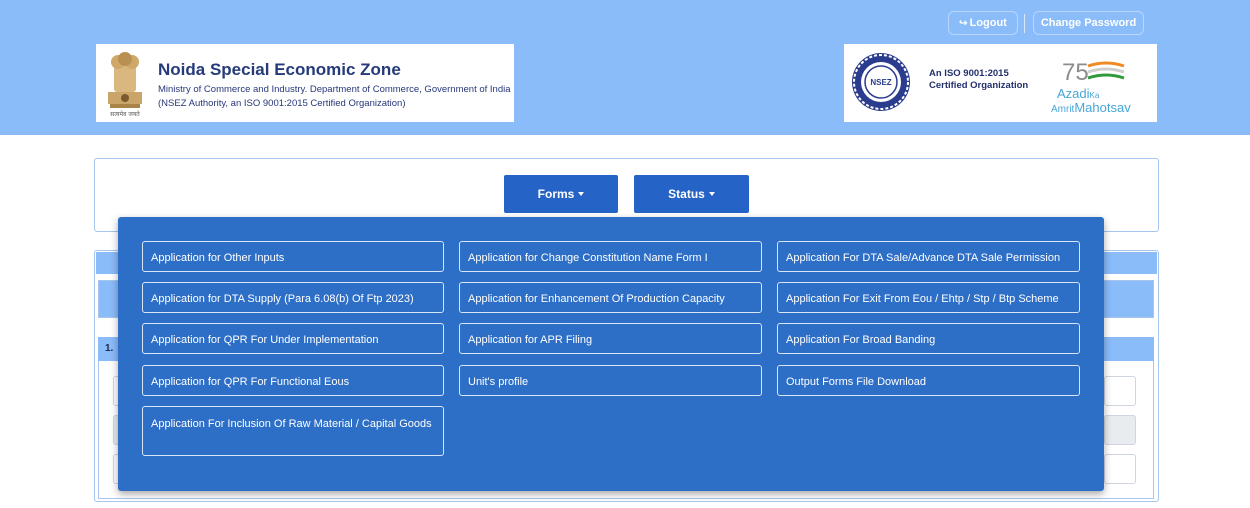 This screenshot has height=508, width=1250. What do you see at coordinates (1024, 23) in the screenshot?
I see `header-link-divider` at bounding box center [1024, 23].